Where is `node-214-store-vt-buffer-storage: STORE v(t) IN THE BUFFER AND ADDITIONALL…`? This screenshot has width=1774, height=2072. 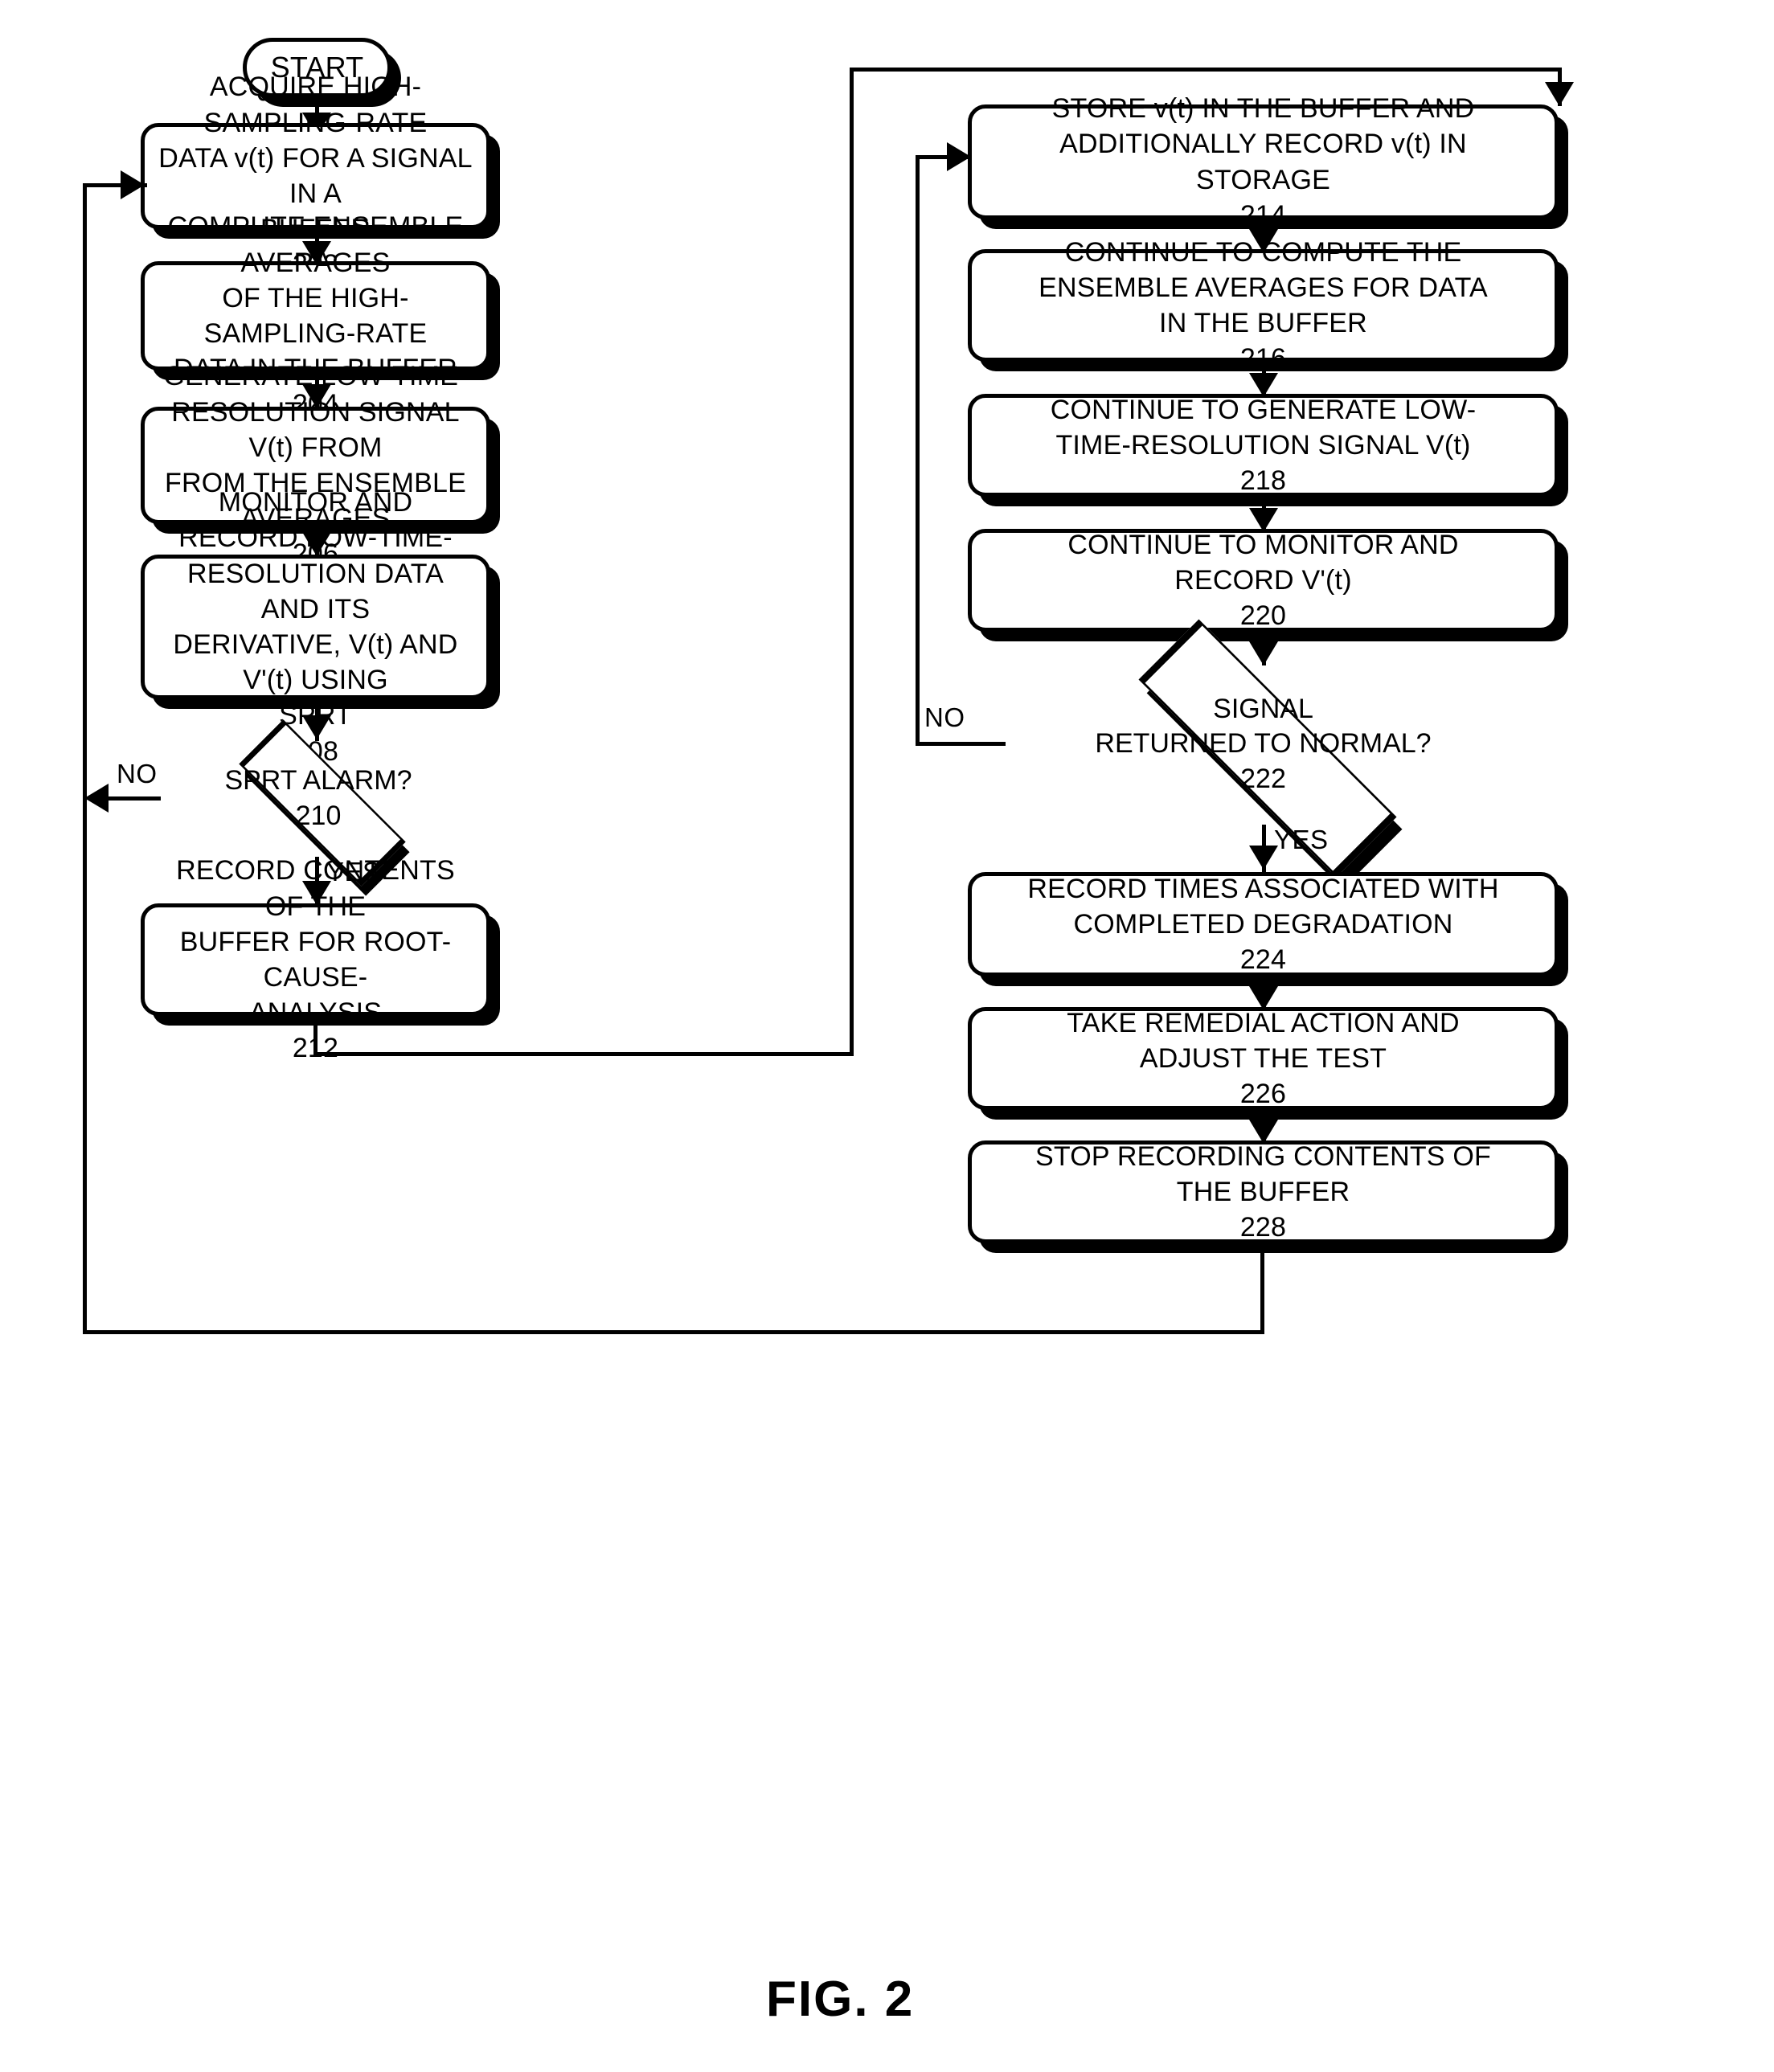 node-214-store-vt-buffer-storage: STORE v(t) IN THE BUFFER AND ADDITIONALL… is located at coordinates (1263, 162).